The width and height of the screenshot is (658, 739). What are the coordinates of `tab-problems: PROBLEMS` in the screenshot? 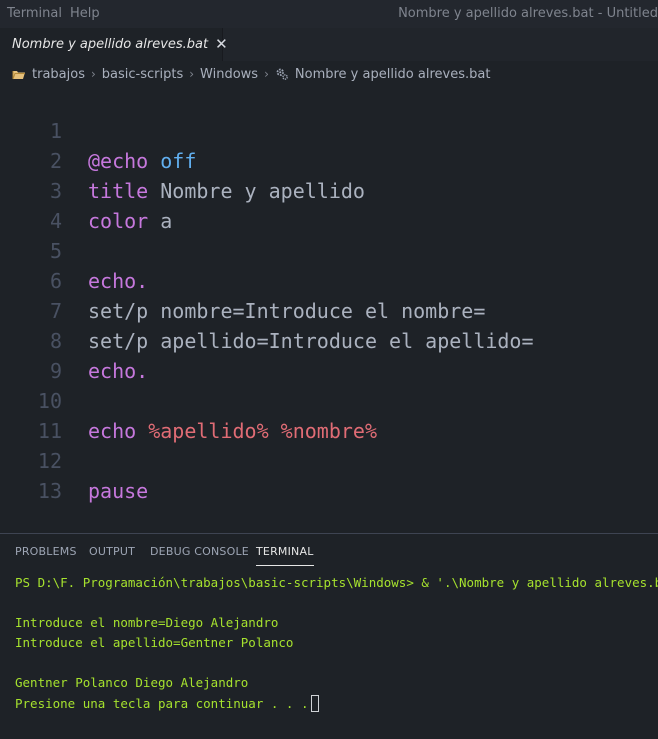 It's located at (46, 551).